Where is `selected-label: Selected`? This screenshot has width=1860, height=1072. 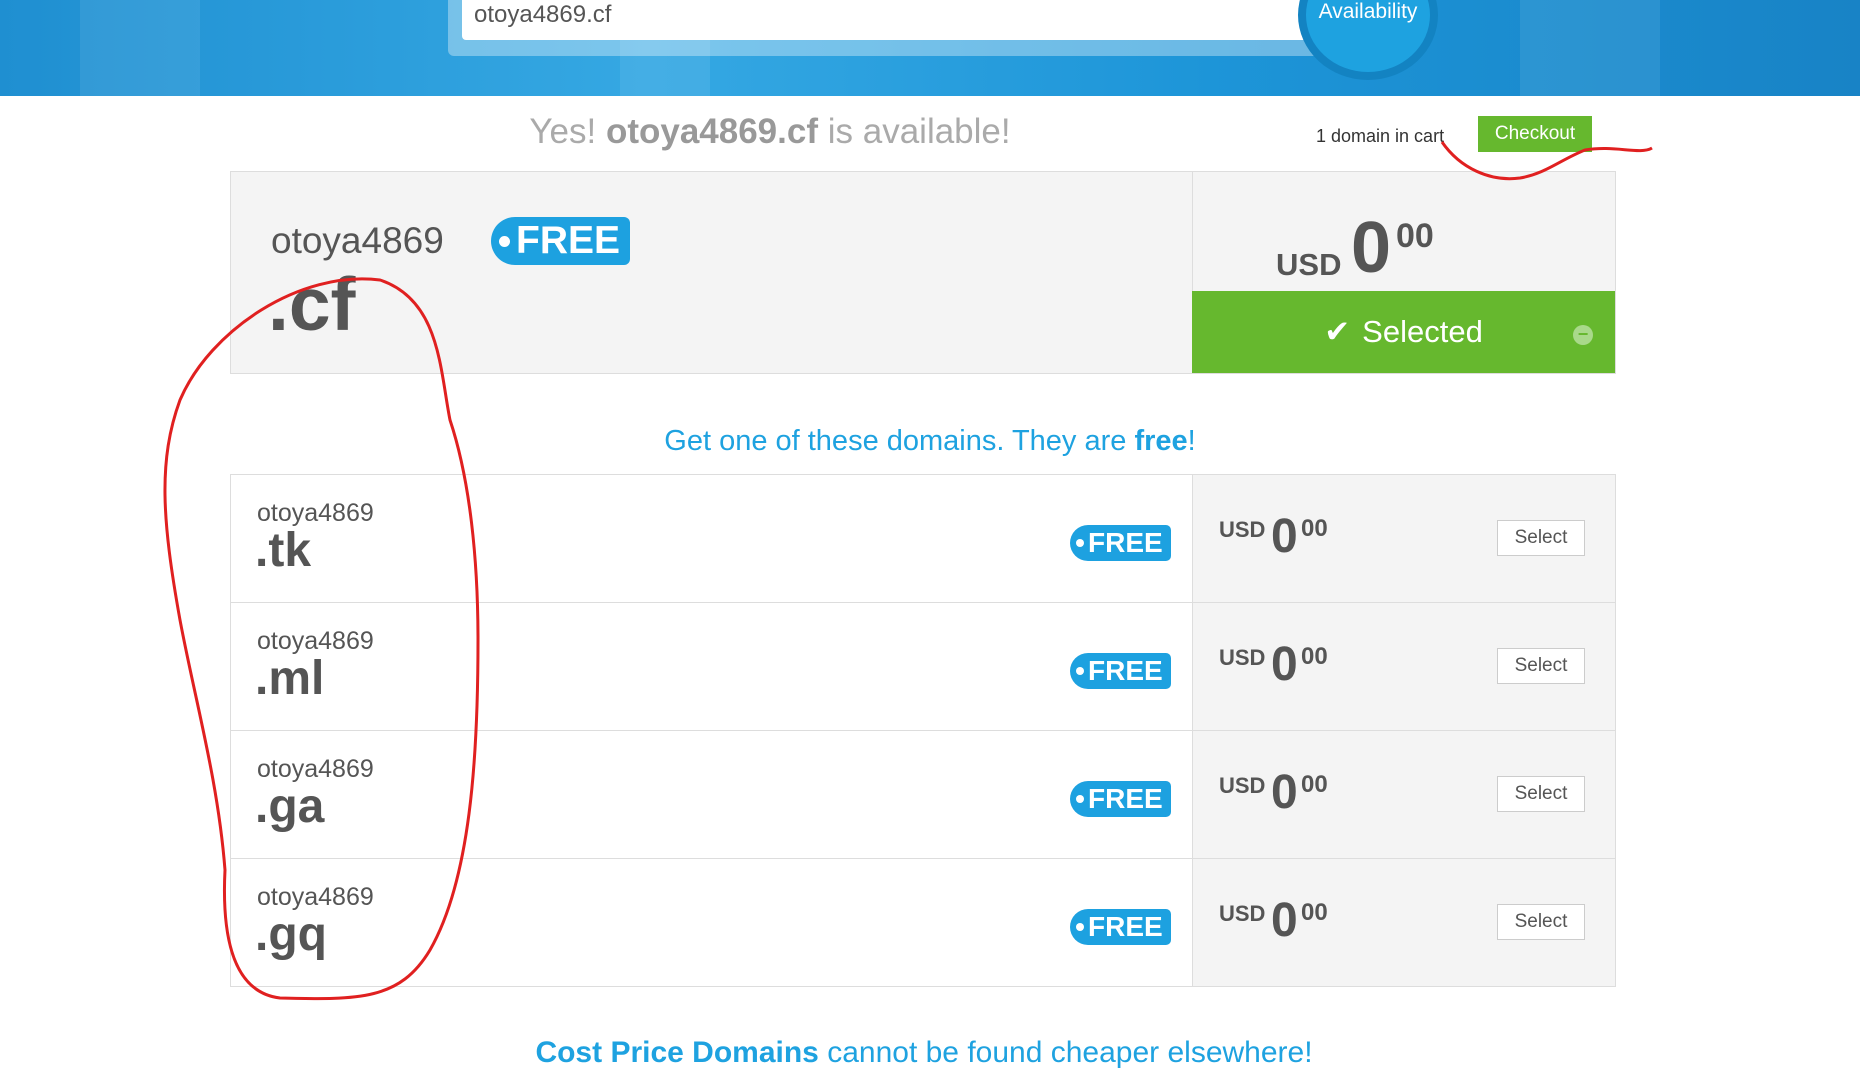
selected-label: Selected is located at coordinates (1422, 331).